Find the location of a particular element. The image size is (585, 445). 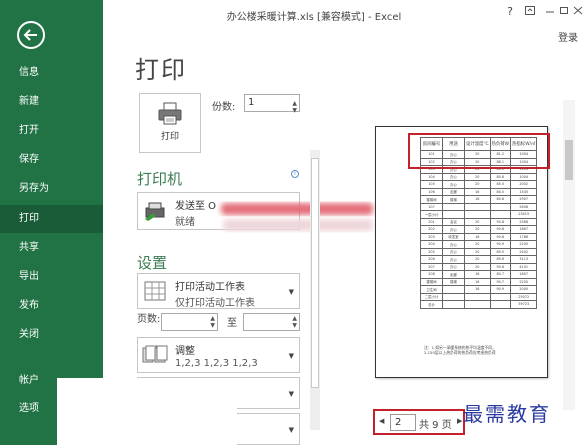

back-button is located at coordinates (31, 35).